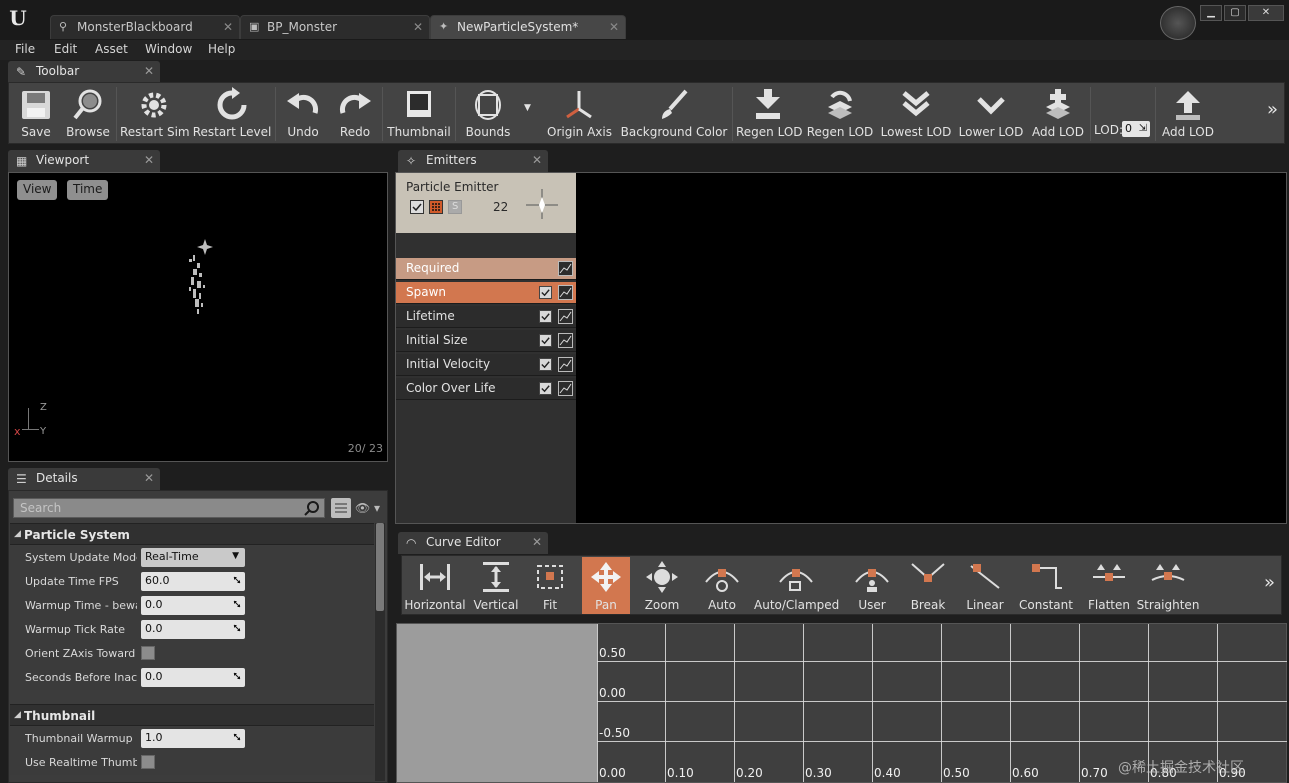 Image resolution: width=1289 pixels, height=783 pixels. Describe the element at coordinates (192, 534) in the screenshot. I see `category-particle-system: ◢ Particle System` at that location.